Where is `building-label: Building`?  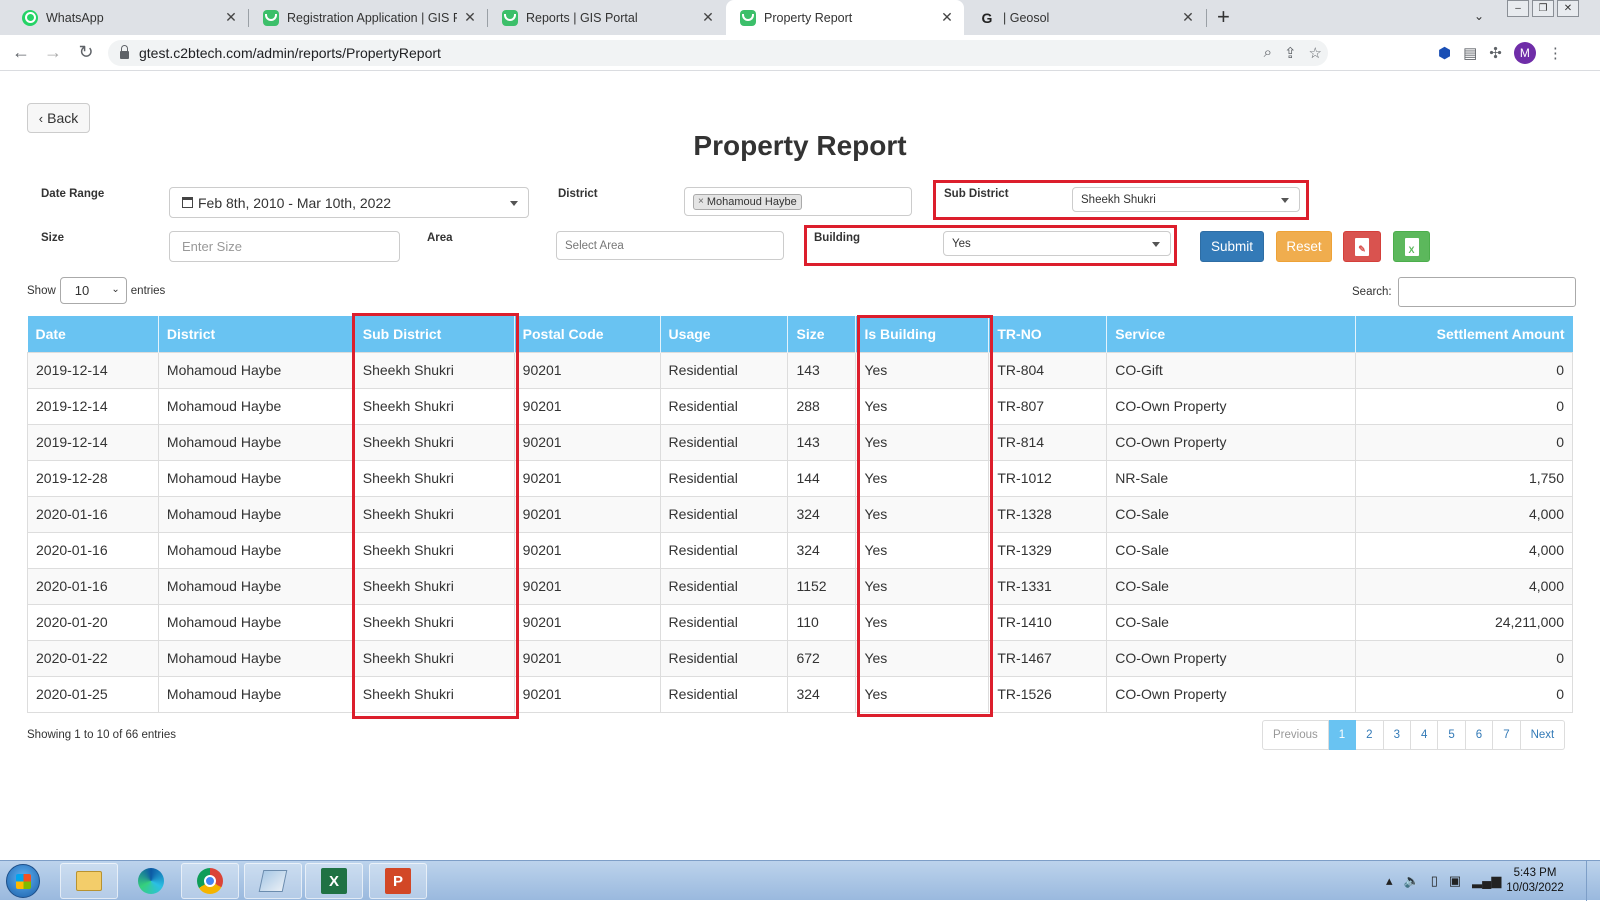 building-label: Building is located at coordinates (837, 238).